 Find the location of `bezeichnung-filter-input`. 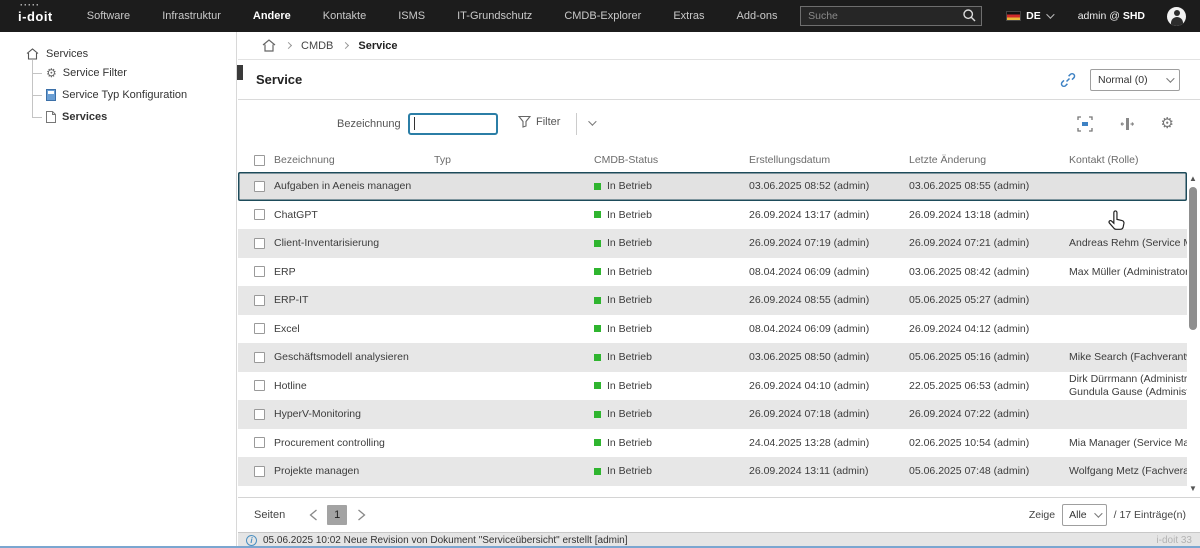

bezeichnung-filter-input is located at coordinates (453, 124).